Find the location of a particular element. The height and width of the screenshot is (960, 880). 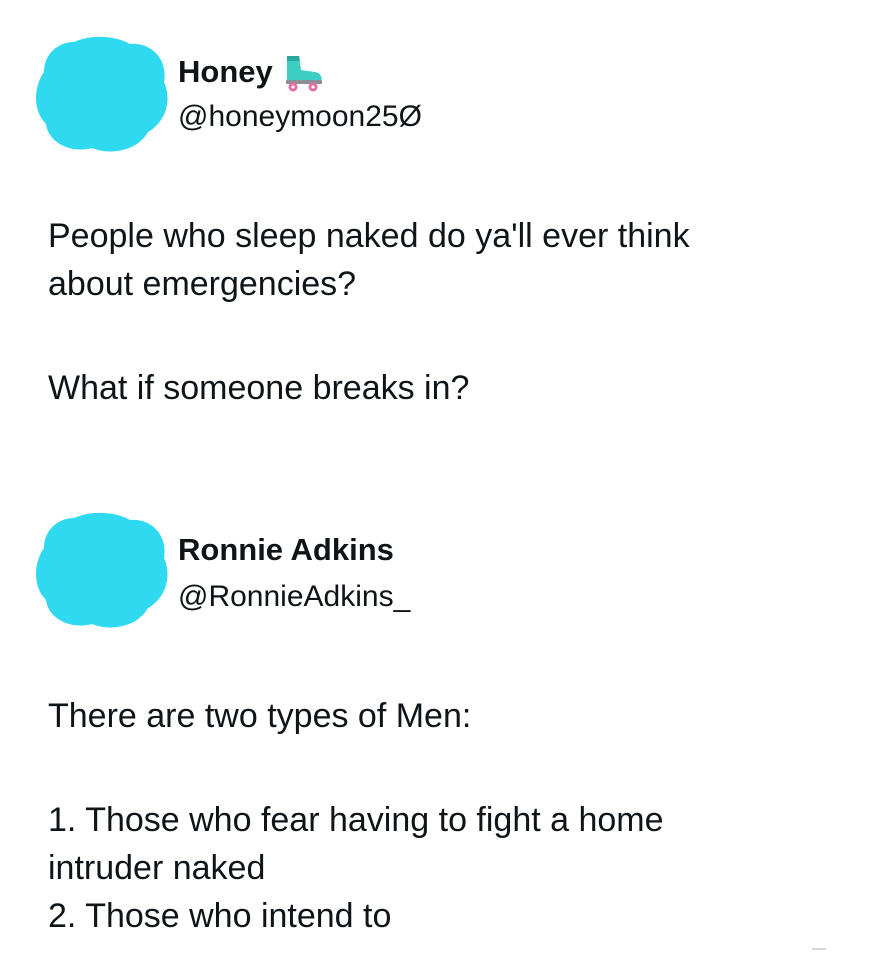

avatar-honey is located at coordinates (101, 95).